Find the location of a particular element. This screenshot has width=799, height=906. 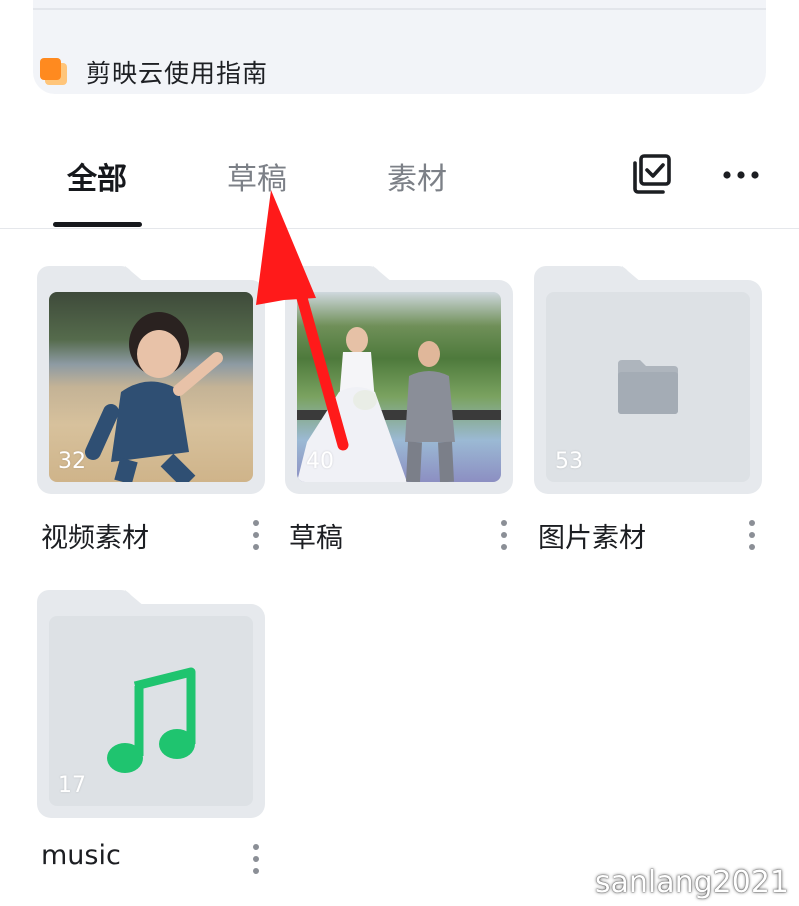

folder-frame: 40 is located at coordinates (399, 380).